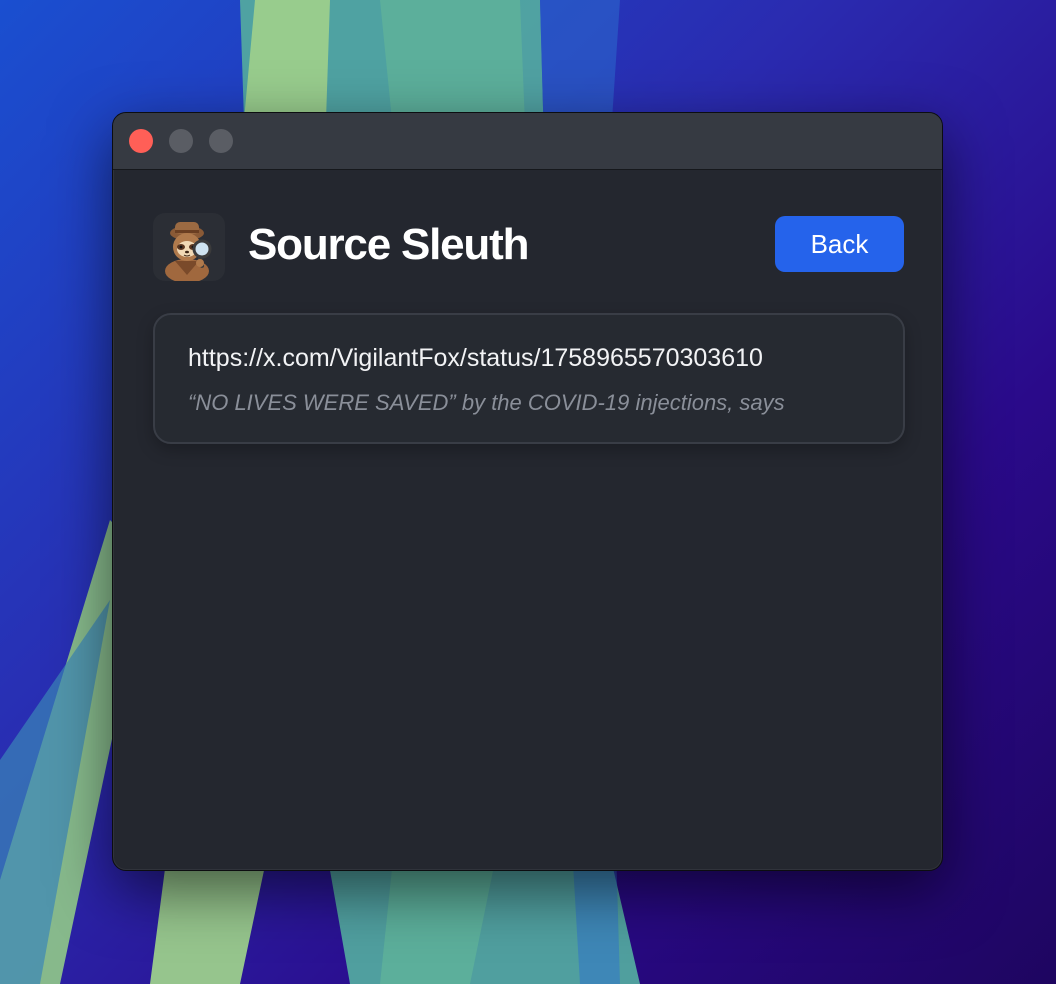 The height and width of the screenshot is (984, 1056). I want to click on close-window-button, so click(141, 141).